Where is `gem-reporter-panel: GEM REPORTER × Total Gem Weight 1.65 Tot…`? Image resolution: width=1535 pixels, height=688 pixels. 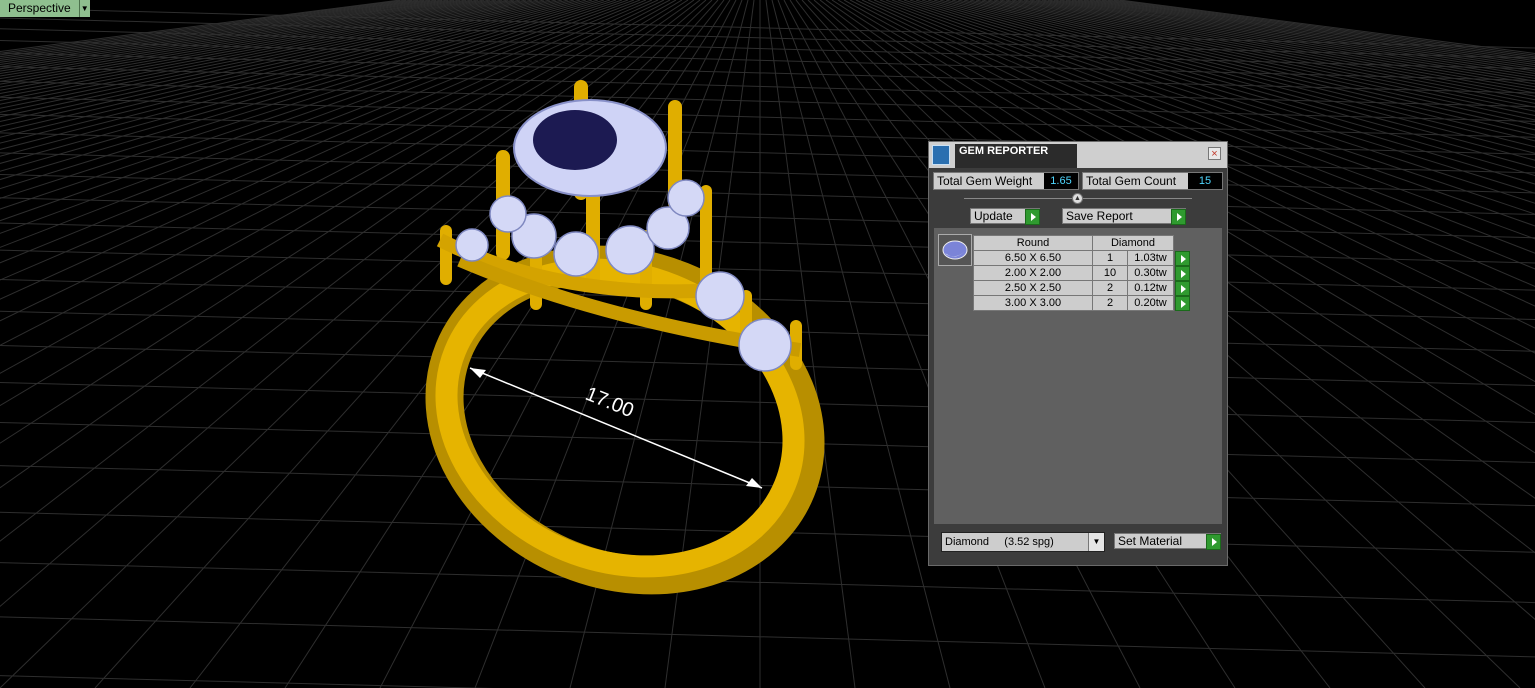 gem-reporter-panel: GEM REPORTER × Total Gem Weight 1.65 Tot… is located at coordinates (1078, 353).